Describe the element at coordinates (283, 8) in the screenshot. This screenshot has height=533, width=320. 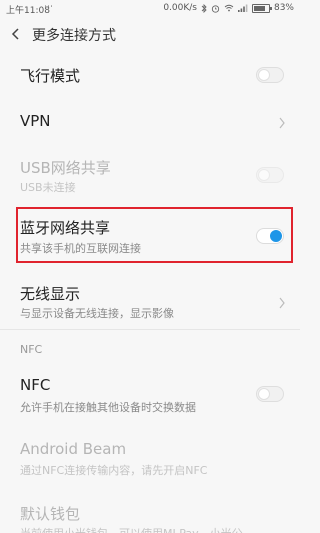
I see `battery-percent: 83%` at that location.